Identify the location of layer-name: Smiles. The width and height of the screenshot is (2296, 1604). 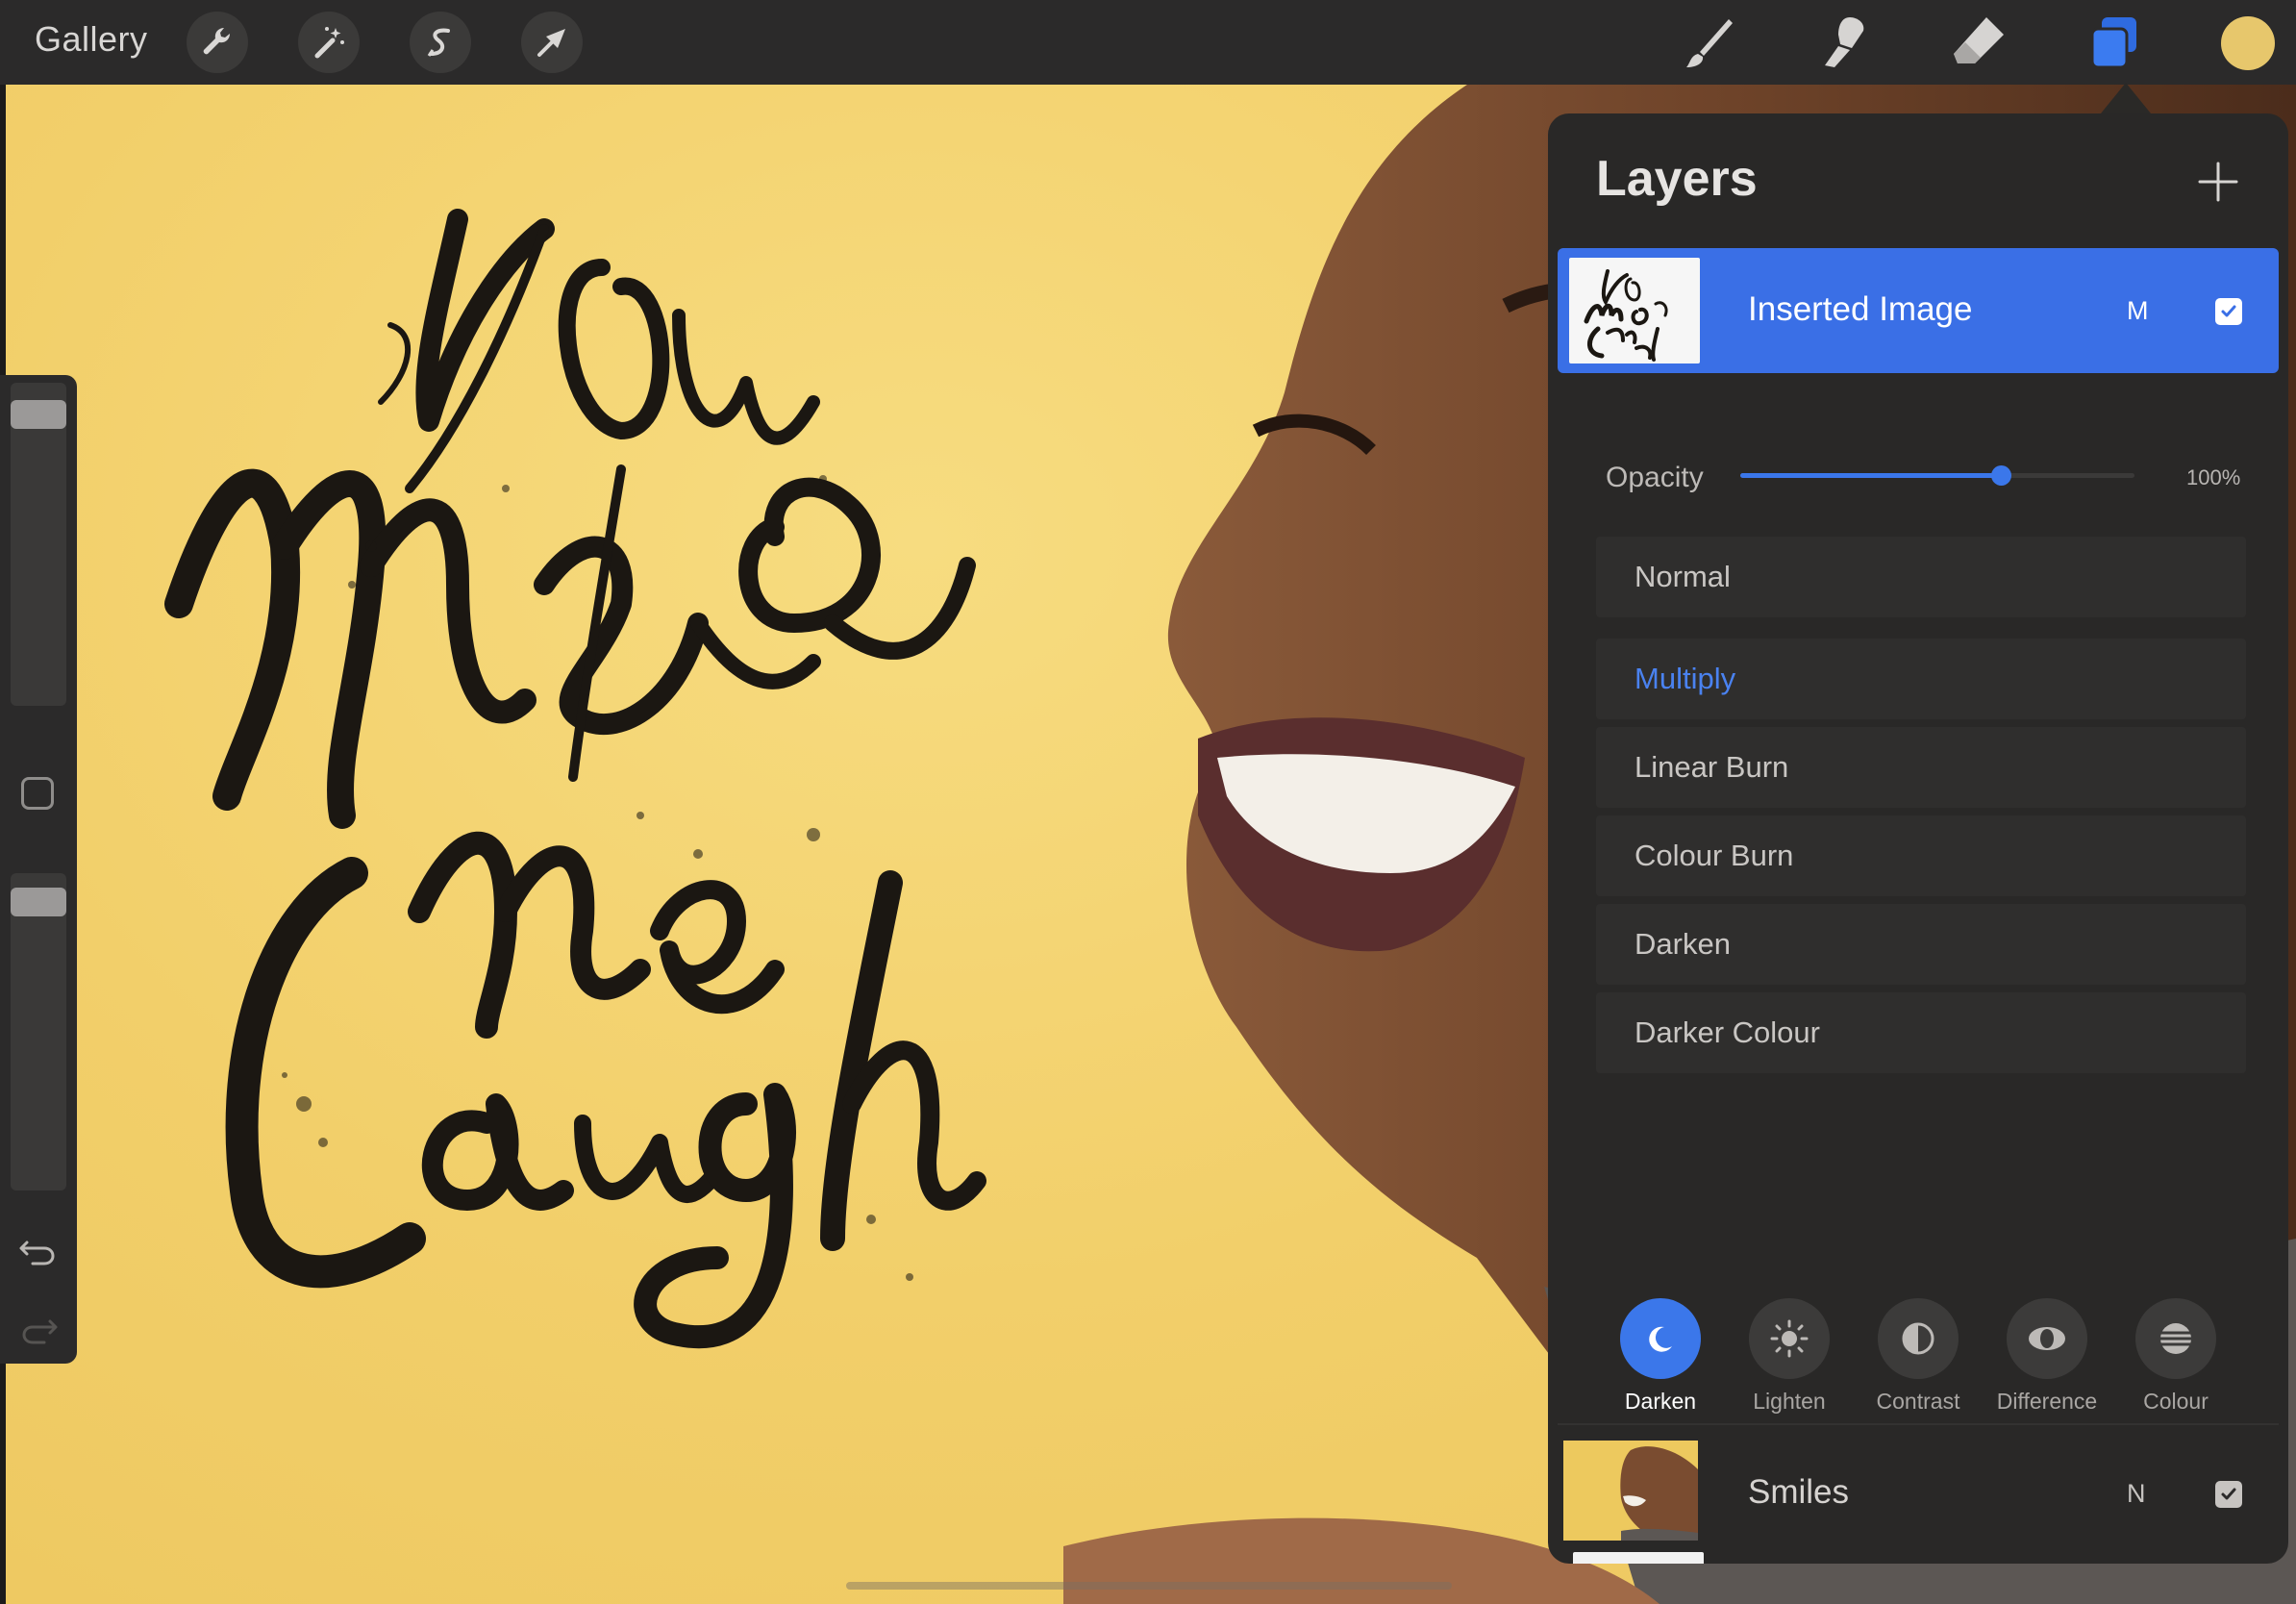
(1799, 1492).